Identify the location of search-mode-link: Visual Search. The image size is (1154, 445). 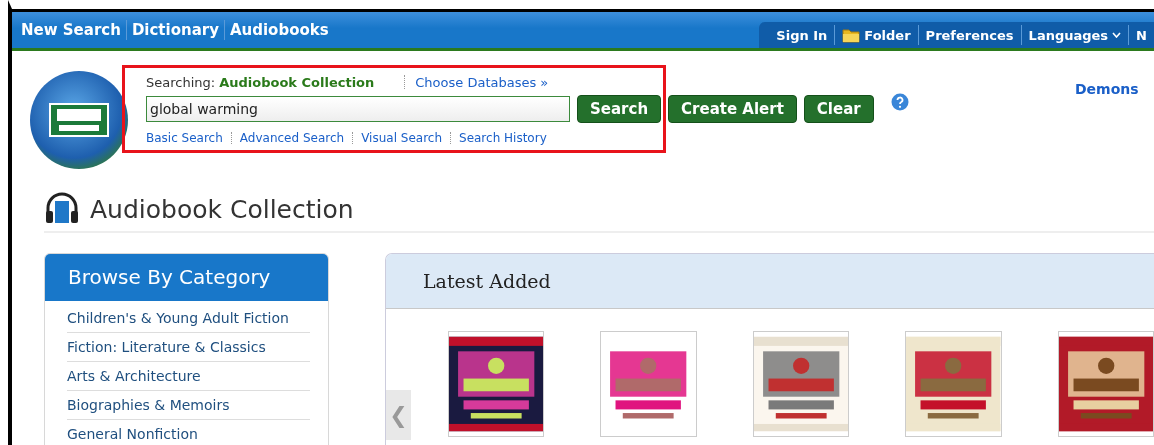
(401, 138).